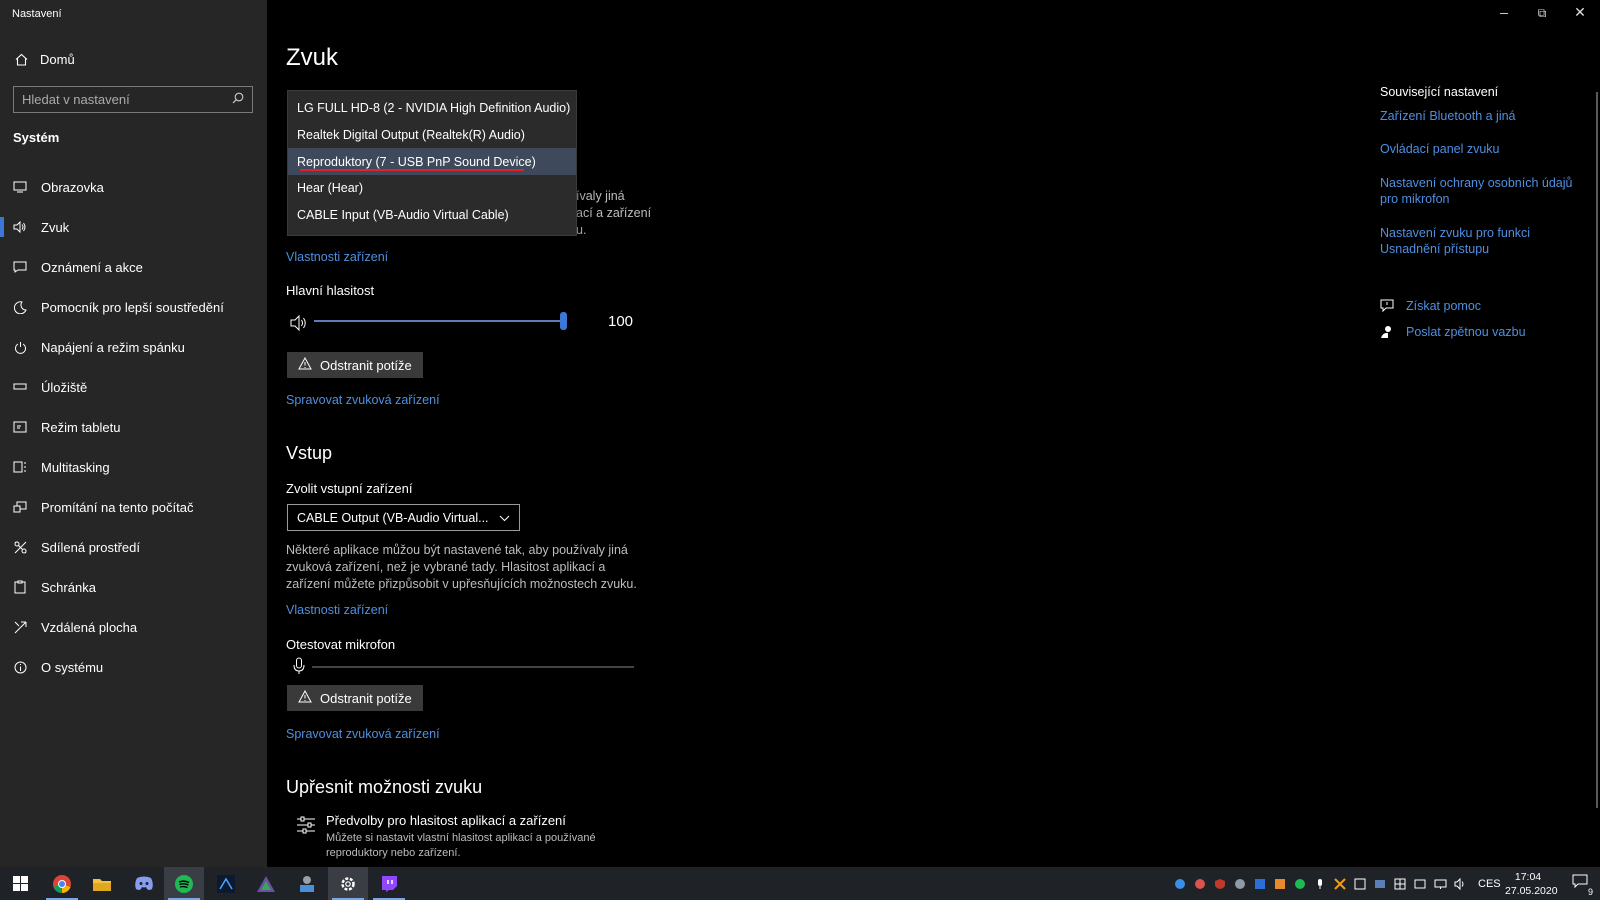 The width and height of the screenshot is (1600, 900). I want to click on help-chat-icon, so click(1387, 308).